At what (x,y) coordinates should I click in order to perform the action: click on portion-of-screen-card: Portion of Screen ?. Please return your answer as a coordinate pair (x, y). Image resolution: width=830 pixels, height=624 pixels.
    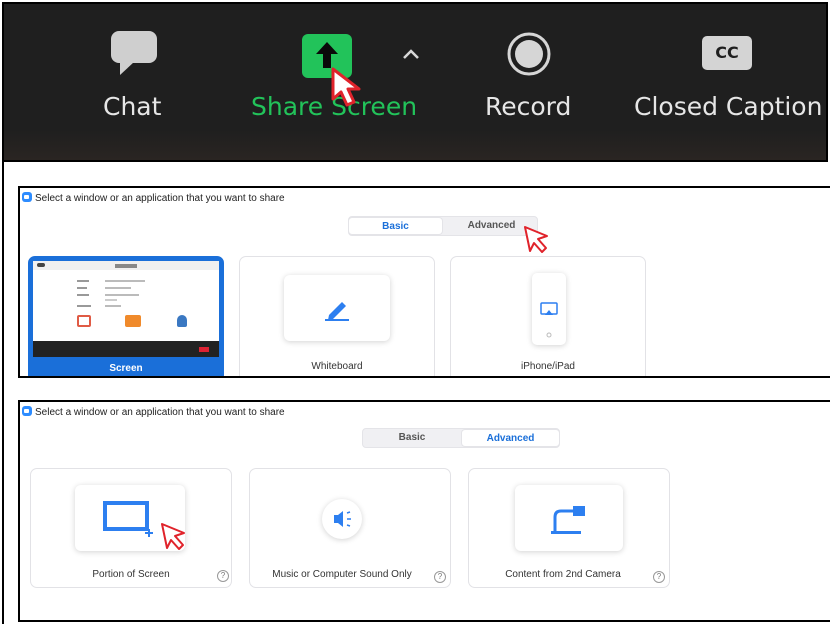
    Looking at the image, I should click on (131, 528).